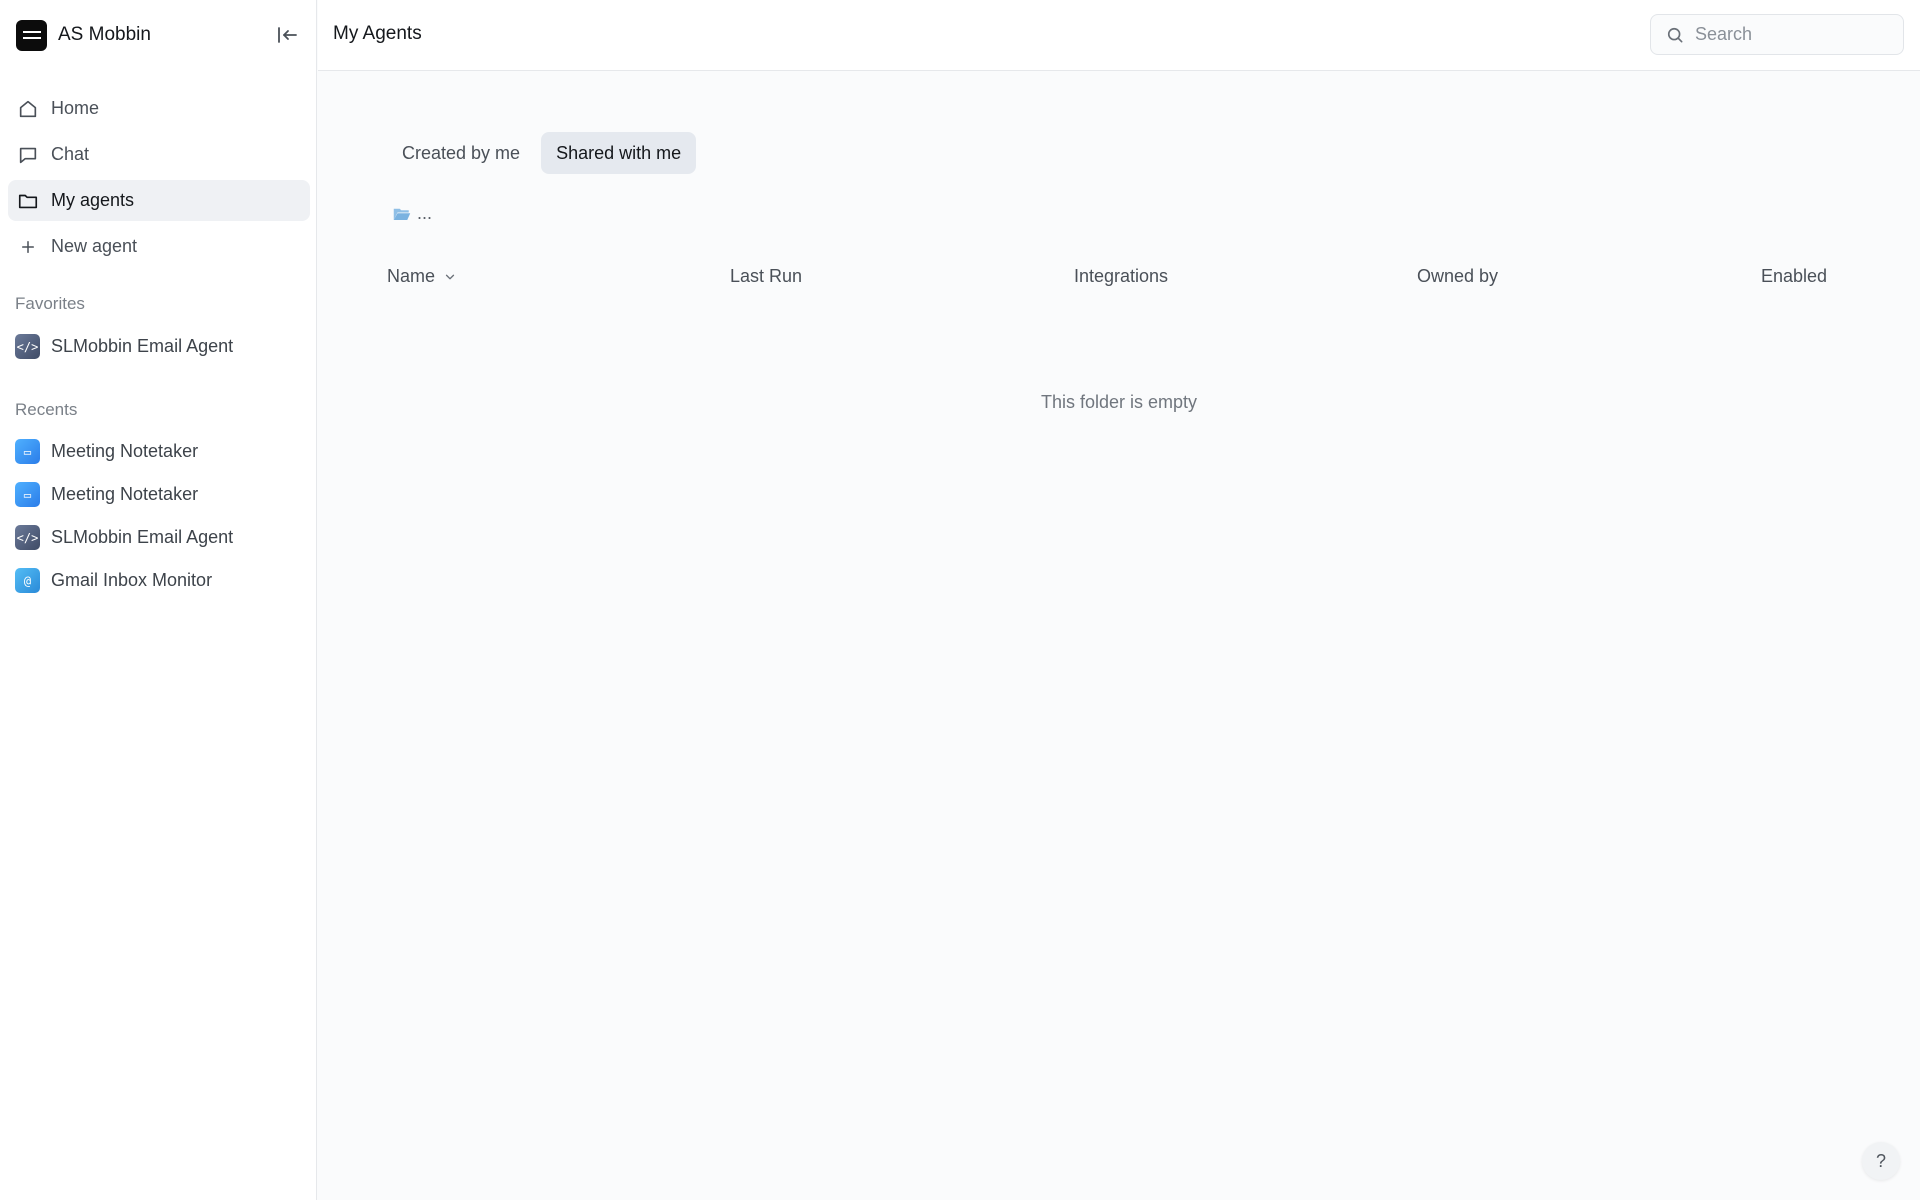 The height and width of the screenshot is (1200, 1920). What do you see at coordinates (402, 214) in the screenshot?
I see `open-folder-icon` at bounding box center [402, 214].